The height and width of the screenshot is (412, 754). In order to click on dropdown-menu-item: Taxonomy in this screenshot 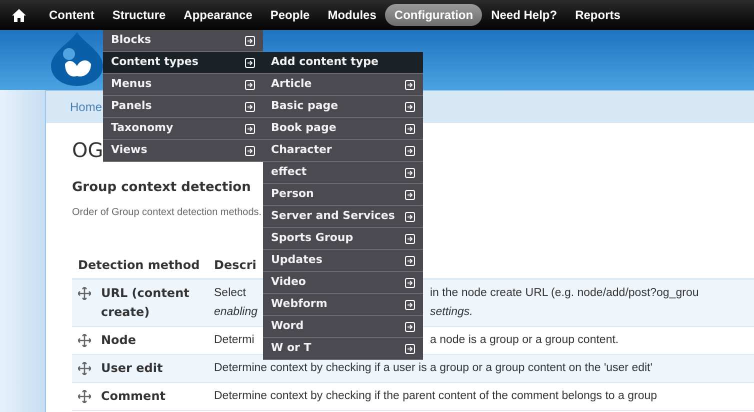, I will do `click(183, 129)`.